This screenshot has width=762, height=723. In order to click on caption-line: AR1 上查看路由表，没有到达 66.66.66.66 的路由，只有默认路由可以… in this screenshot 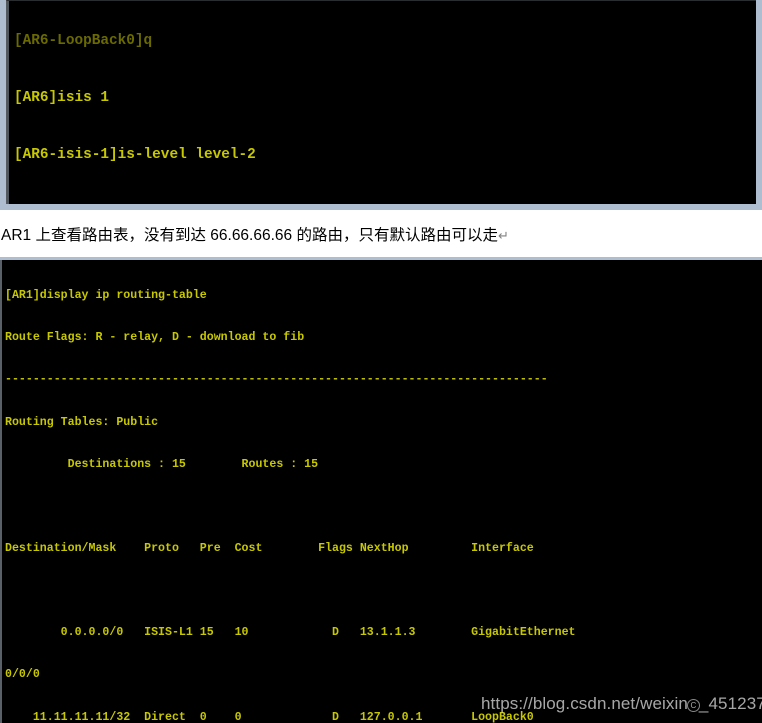, I will do `click(254, 234)`.